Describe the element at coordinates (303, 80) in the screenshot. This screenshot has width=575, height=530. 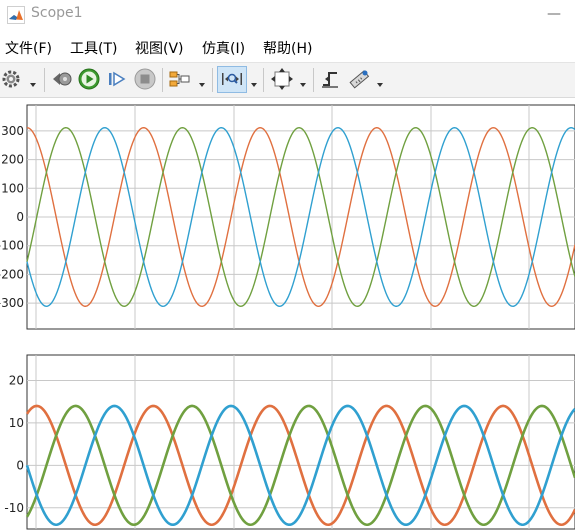
I see `fit-dropdown-arrow-icon` at that location.